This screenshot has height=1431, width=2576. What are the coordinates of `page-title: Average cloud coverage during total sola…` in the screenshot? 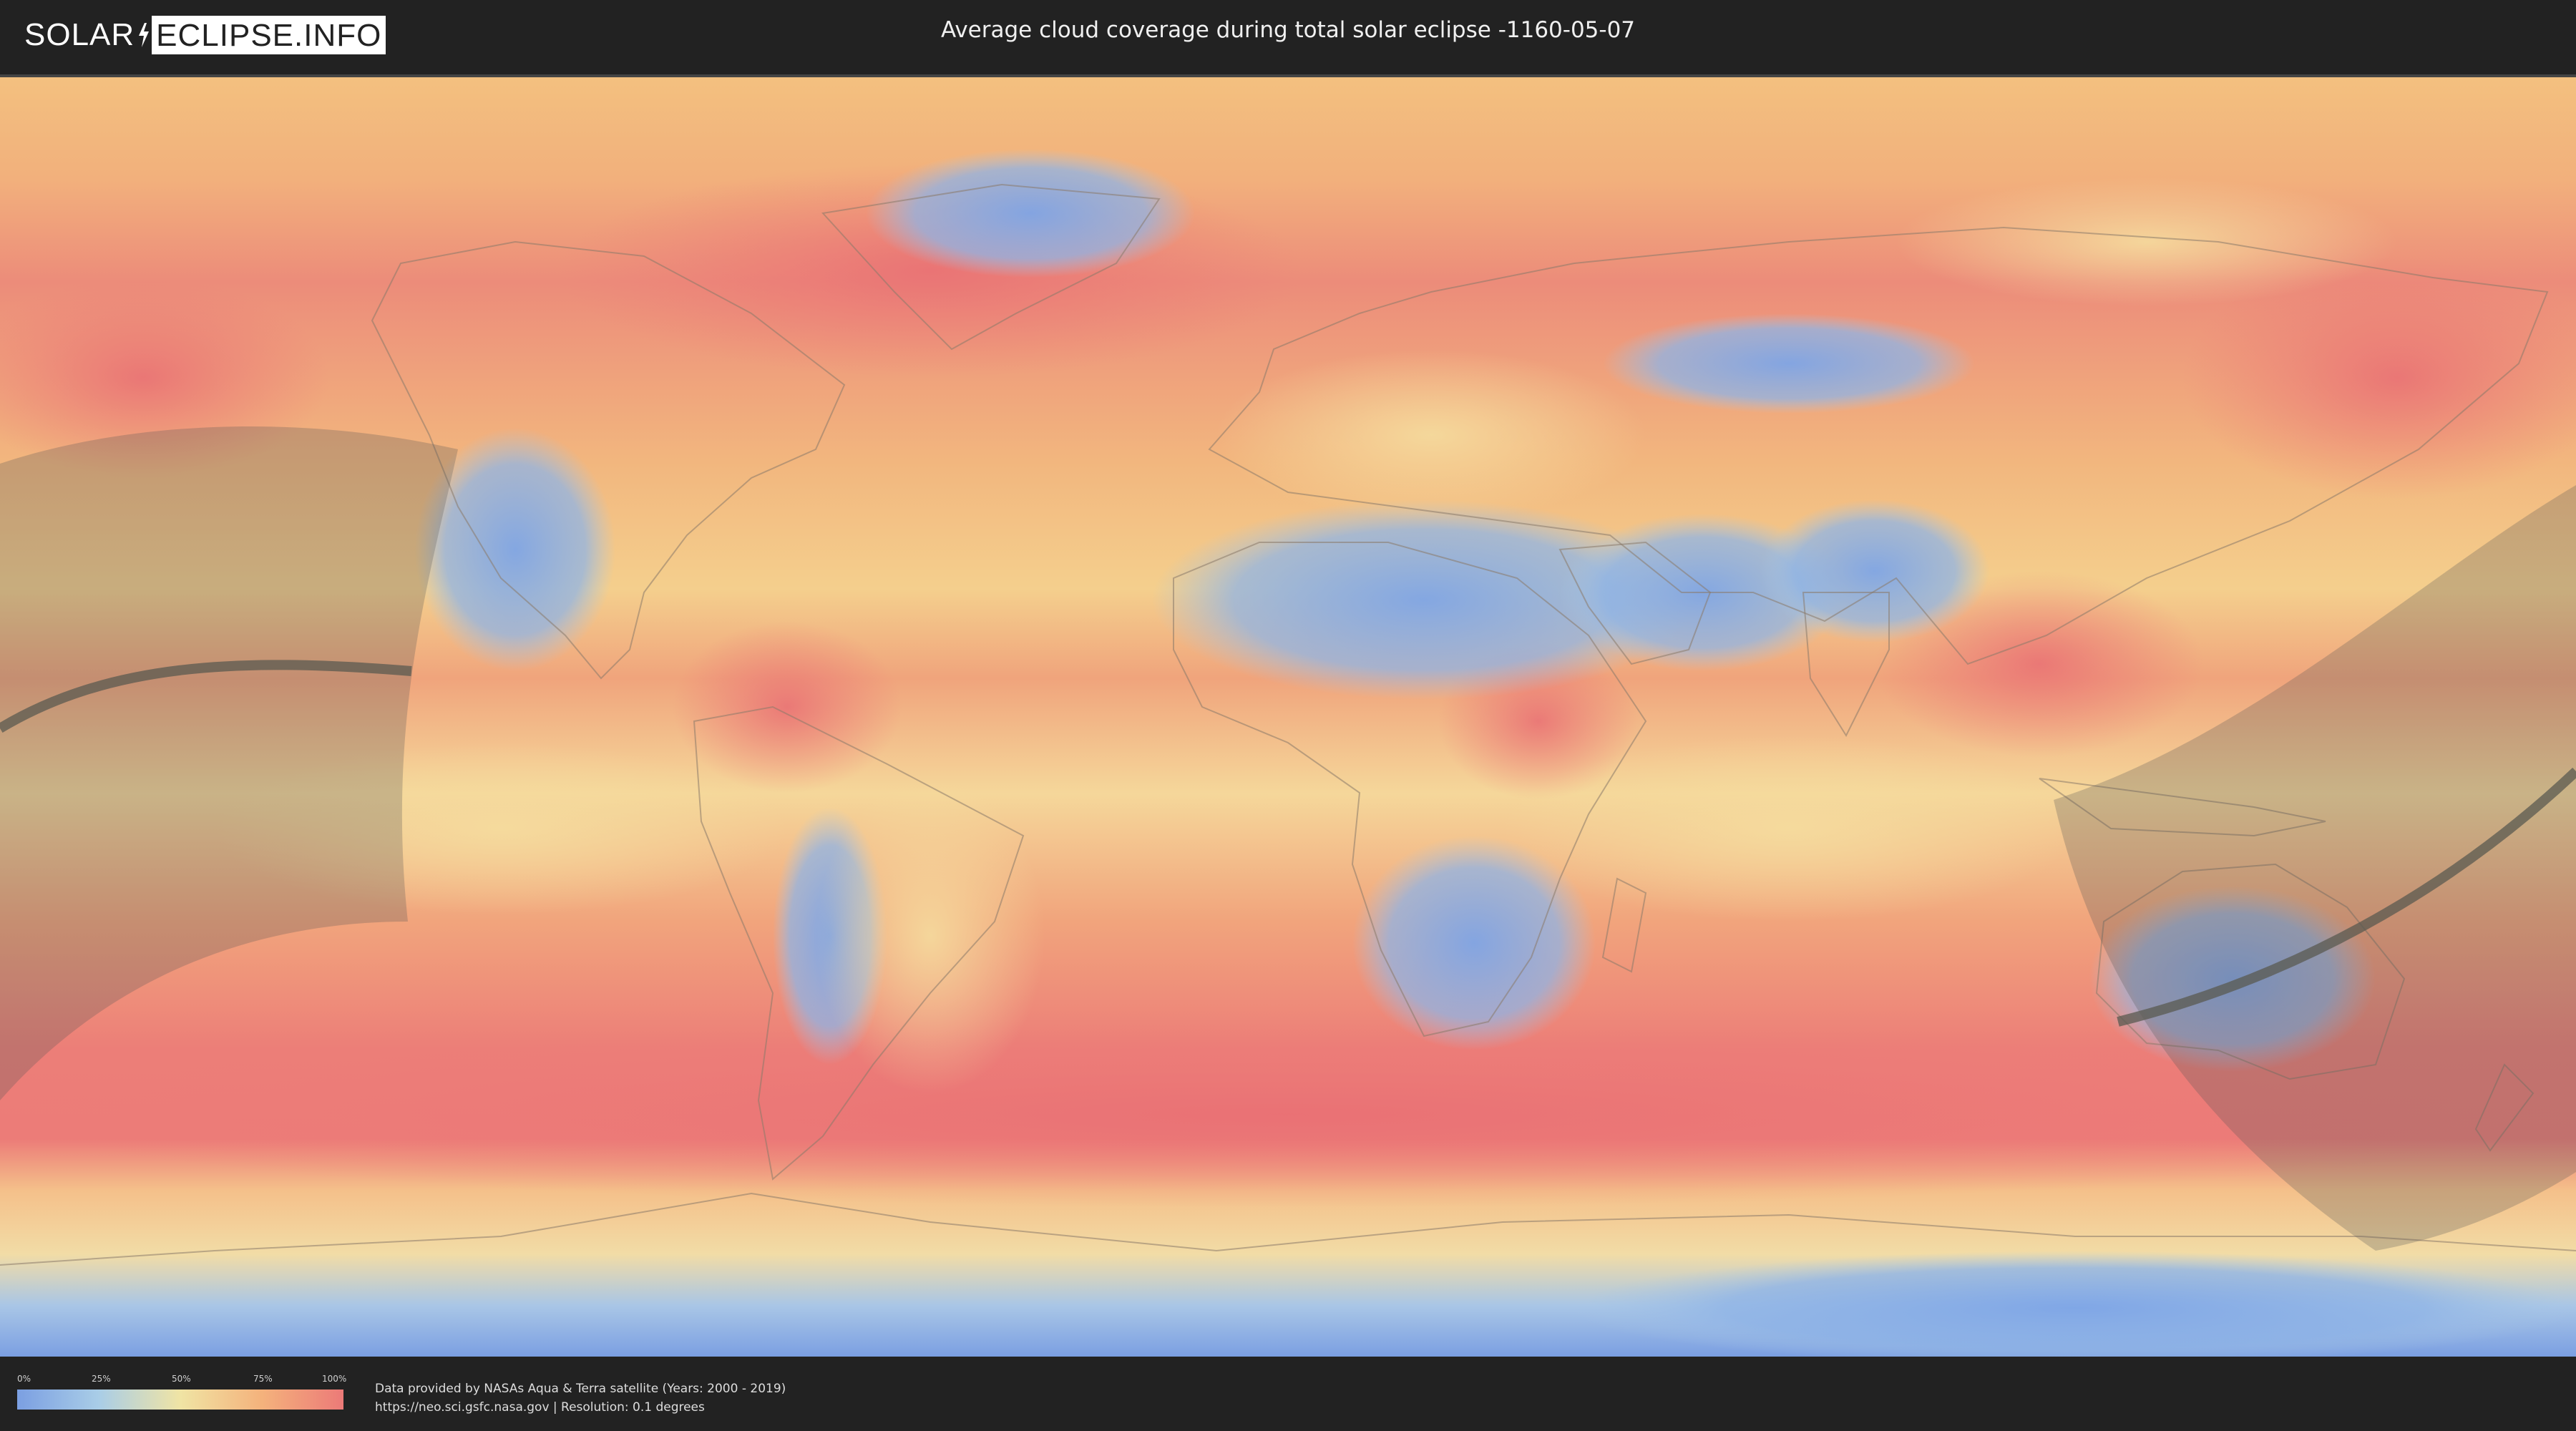 It's located at (1288, 30).